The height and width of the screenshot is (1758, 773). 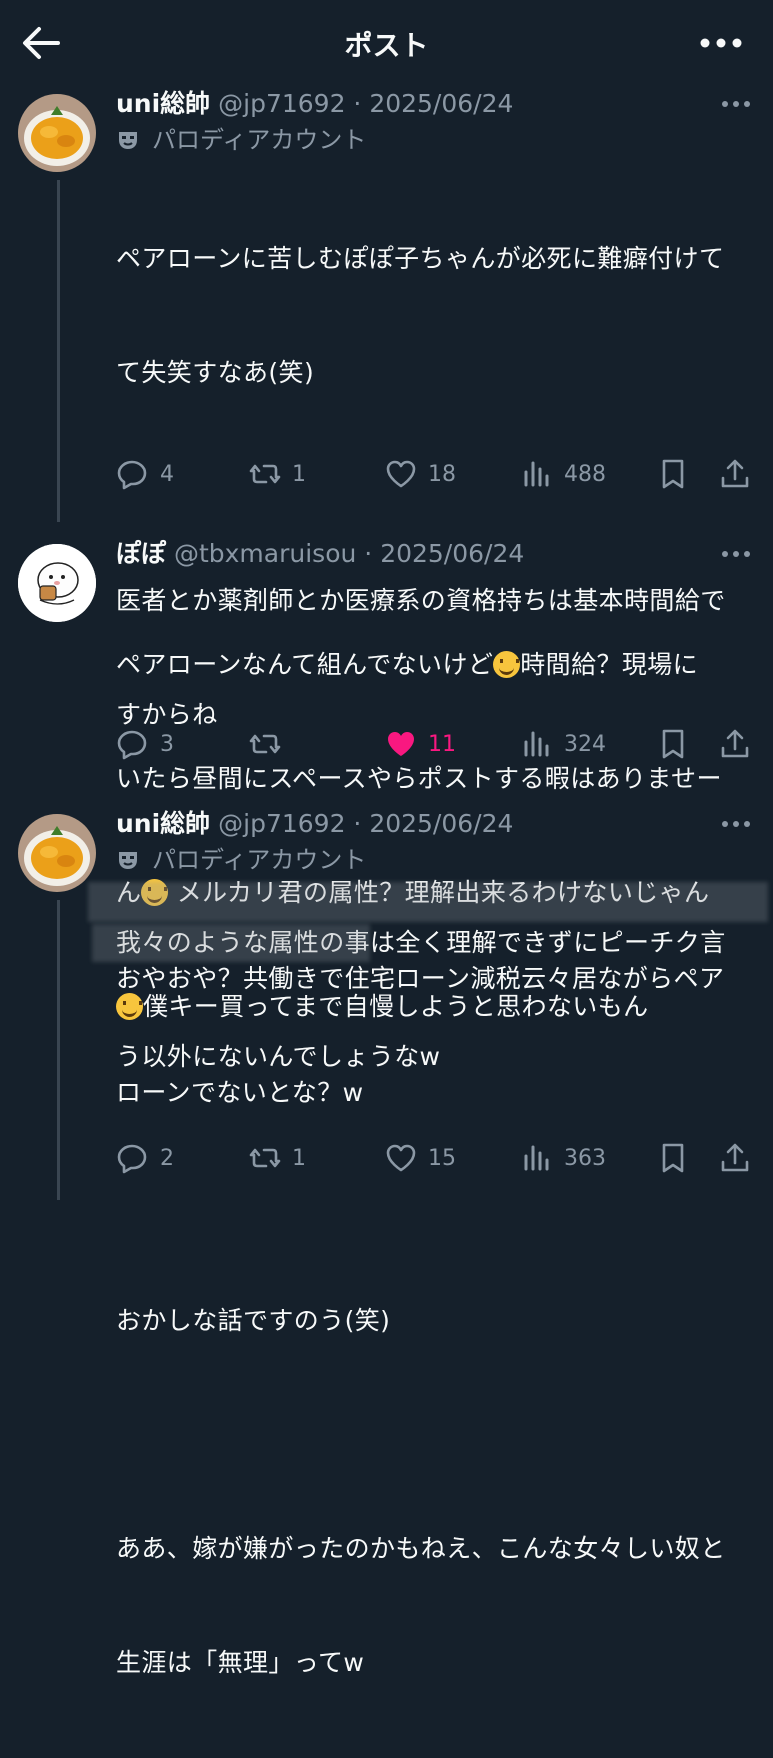 I want to click on text-line: ローンでないとな？w, so click(x=240, y=1092).